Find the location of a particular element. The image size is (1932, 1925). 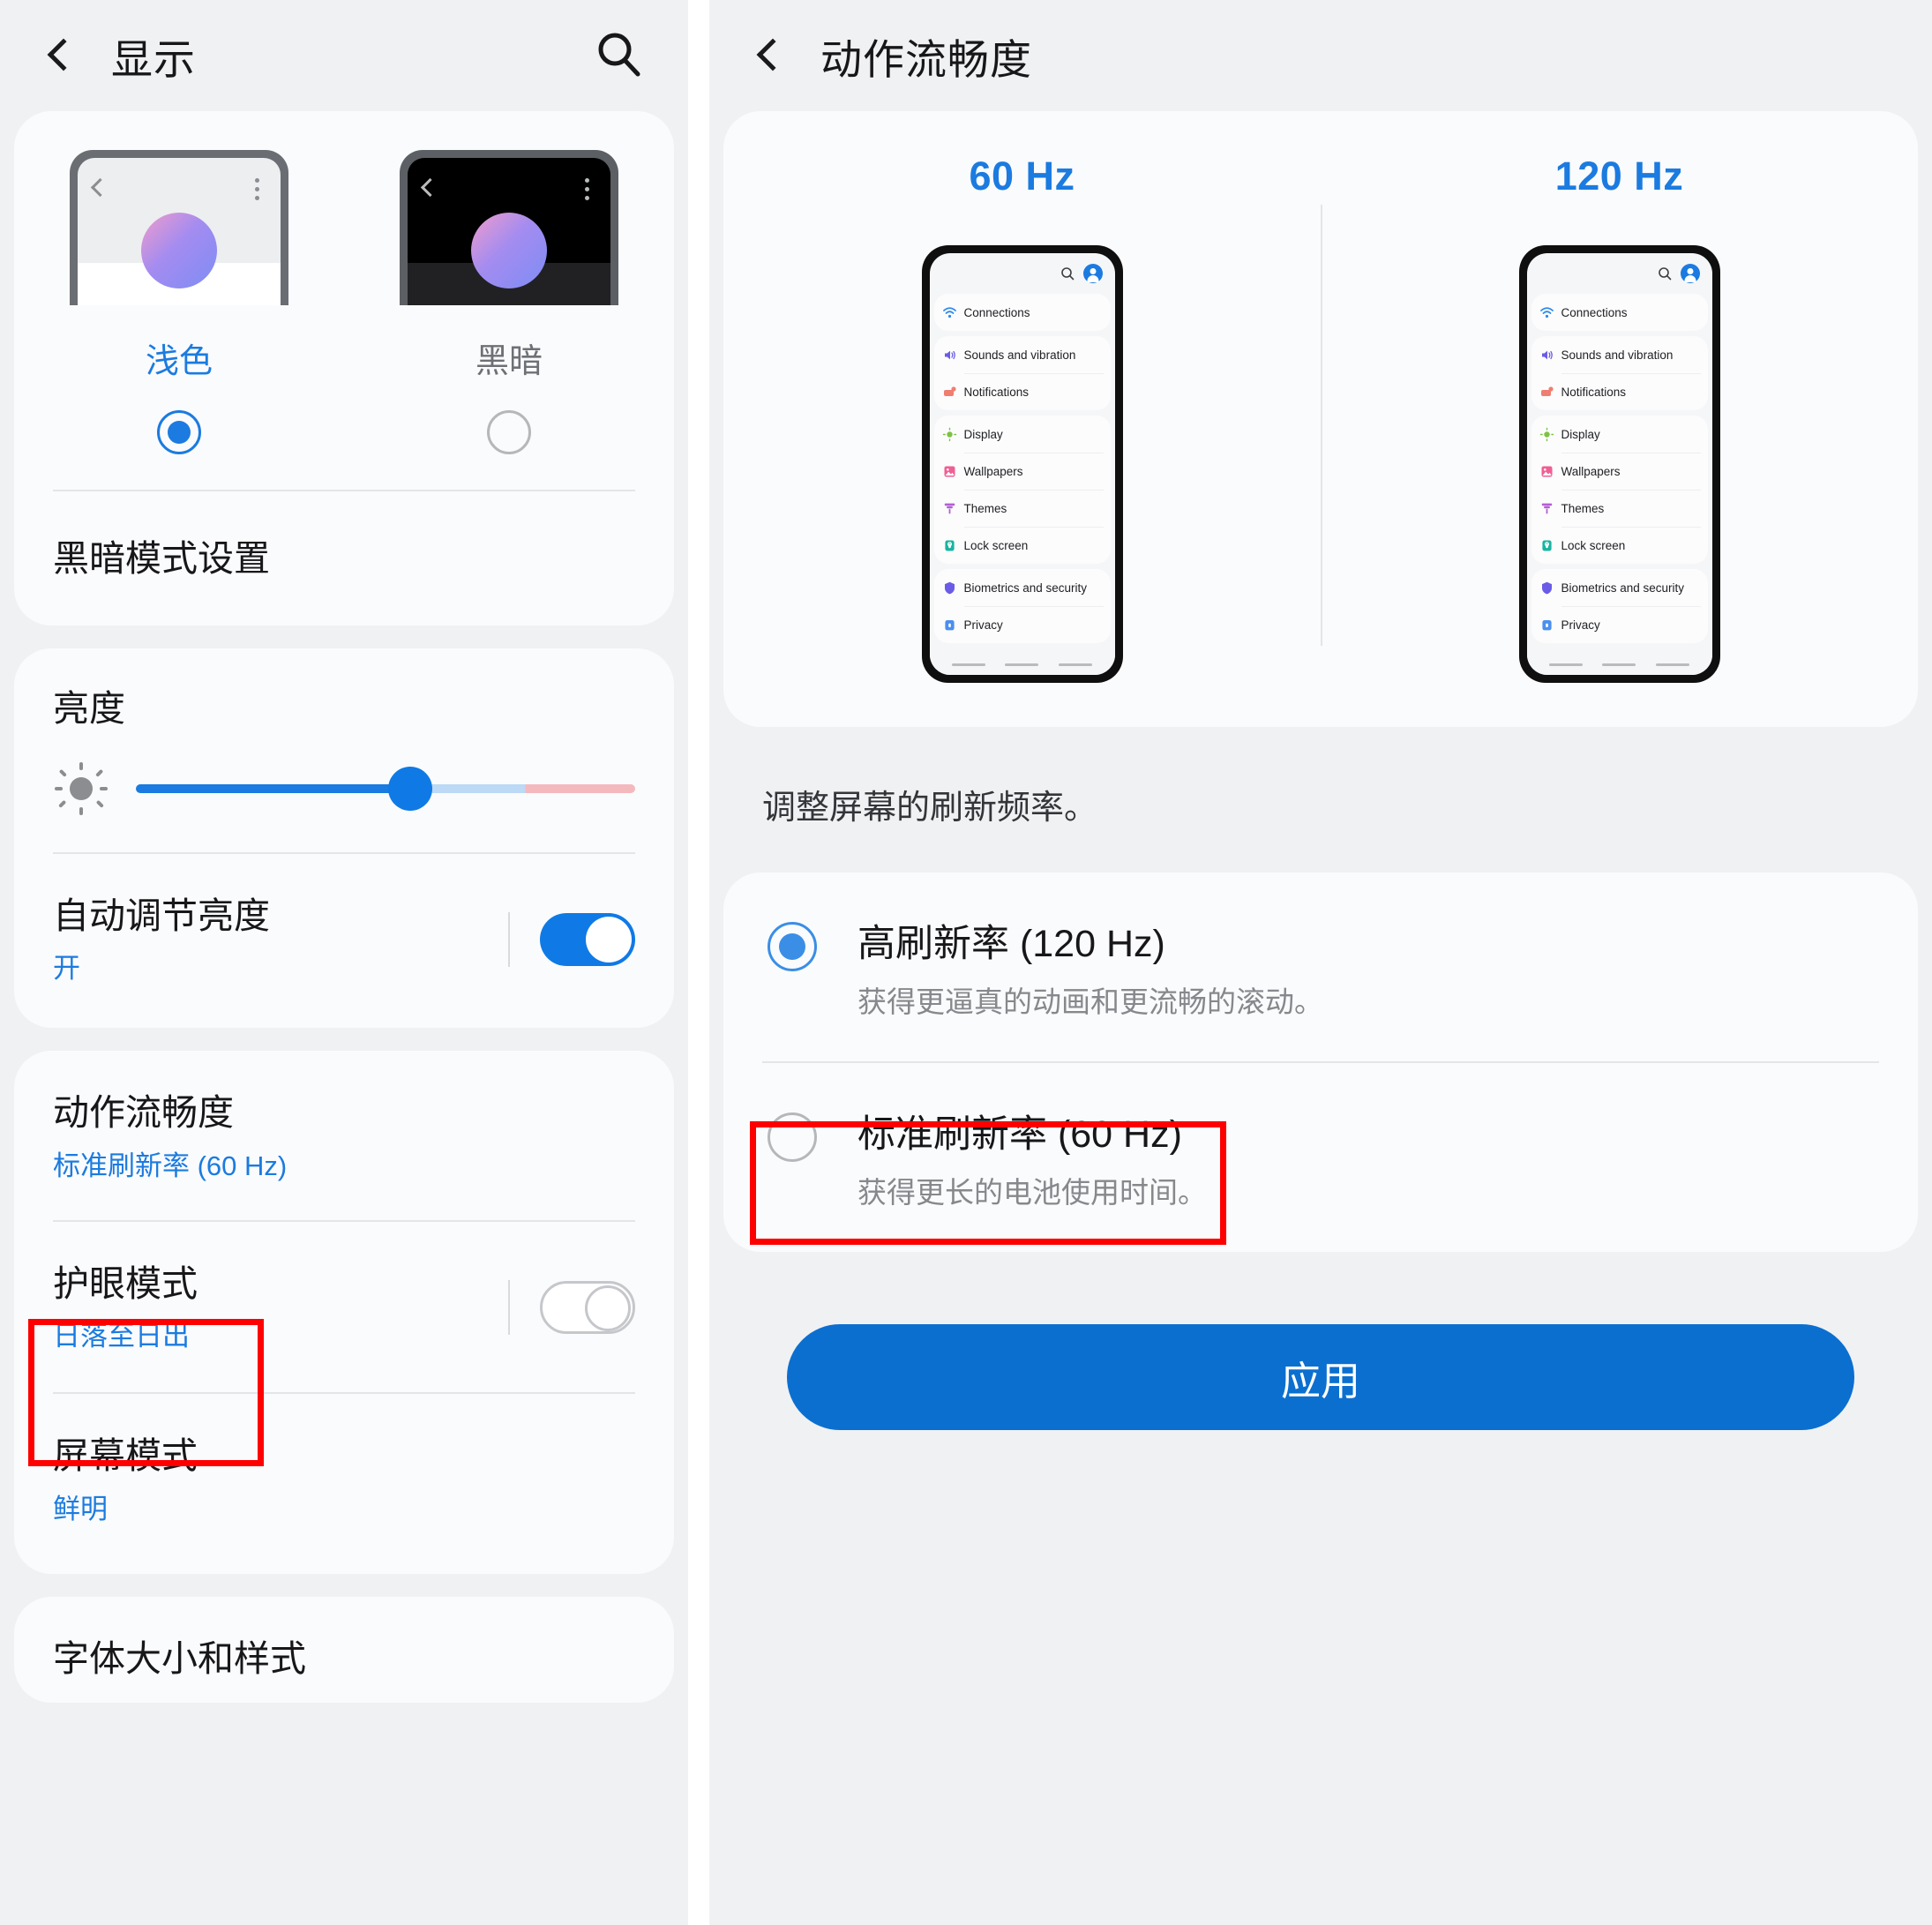

panel-divider is located at coordinates (699, 962).